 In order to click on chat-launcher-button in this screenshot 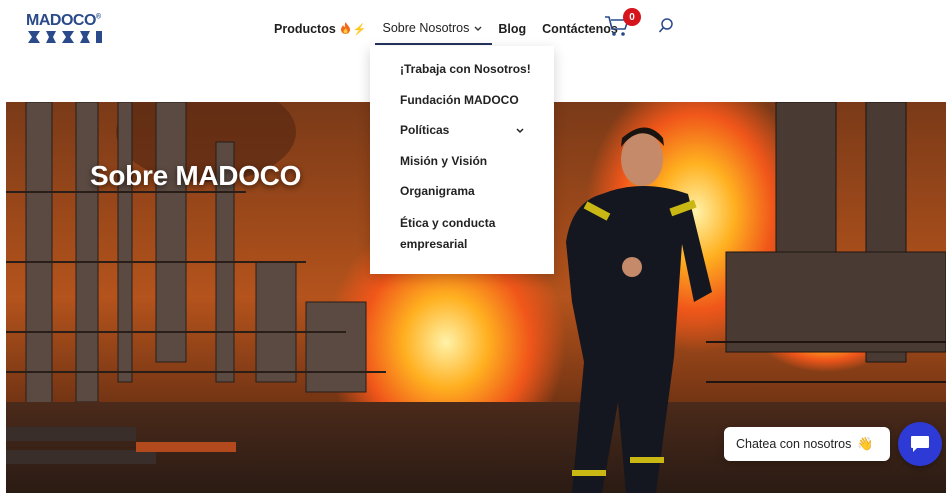, I will do `click(920, 444)`.